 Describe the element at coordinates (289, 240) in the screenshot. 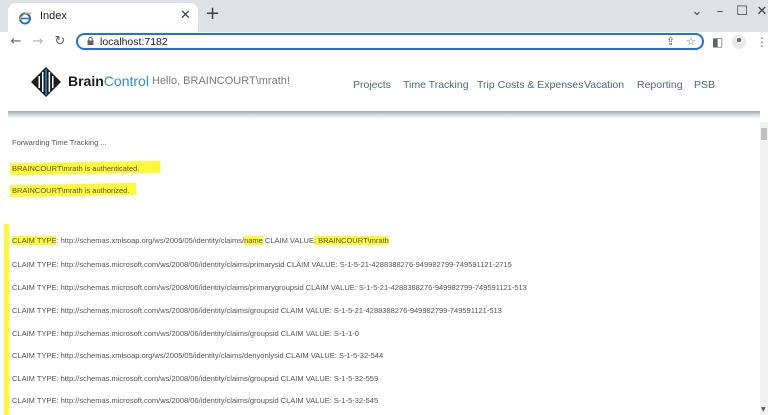

I see `claim-value-label: CLAIM VALUE` at that location.